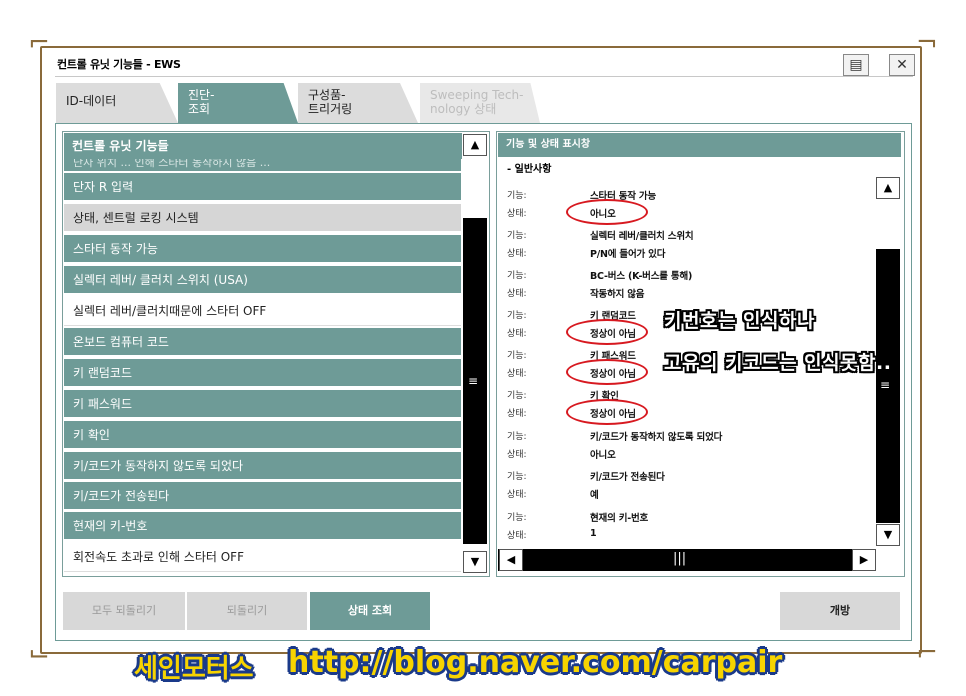 This screenshot has width=966, height=696. I want to click on scroll-right-icon: ▶, so click(864, 560).